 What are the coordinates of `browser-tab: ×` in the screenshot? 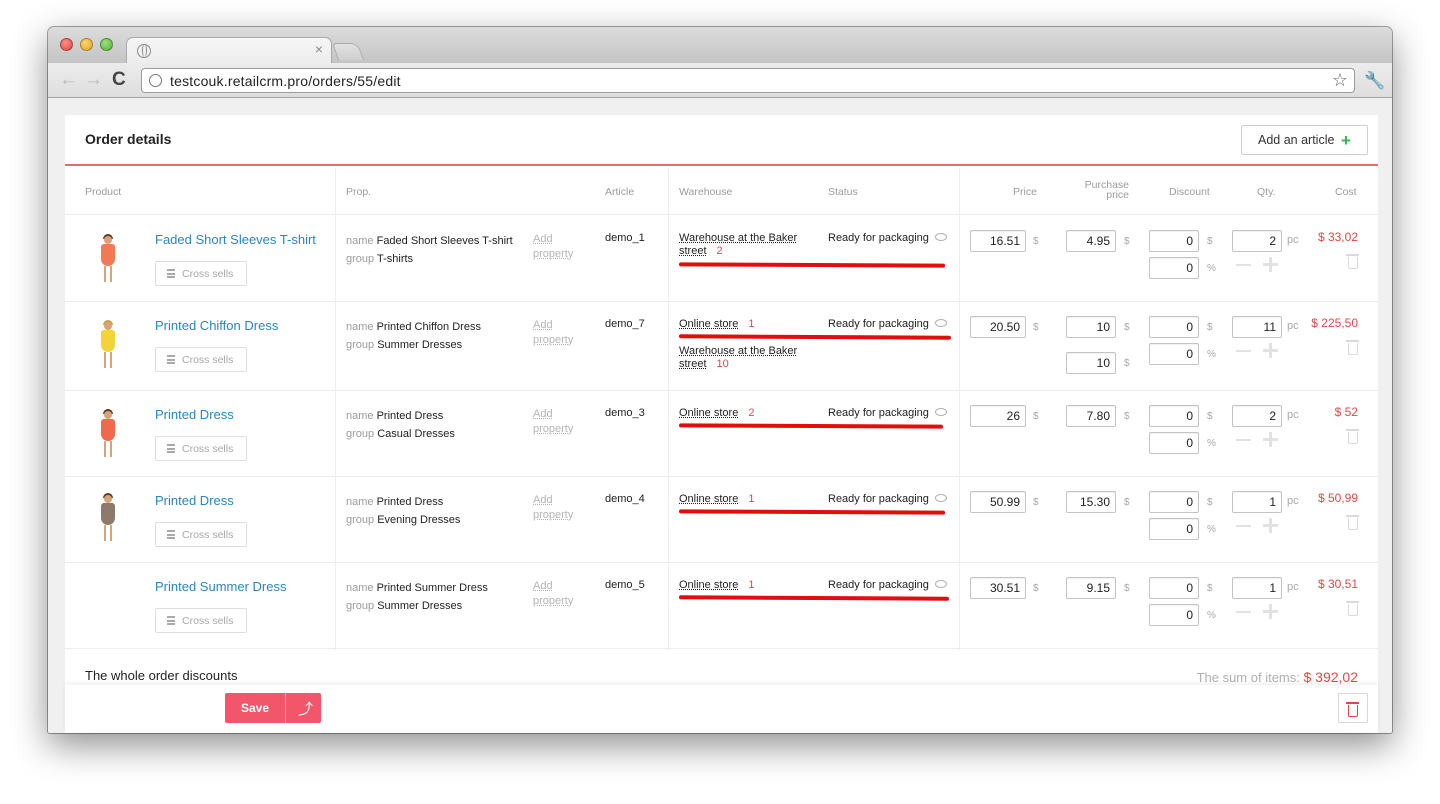 It's located at (229, 50).